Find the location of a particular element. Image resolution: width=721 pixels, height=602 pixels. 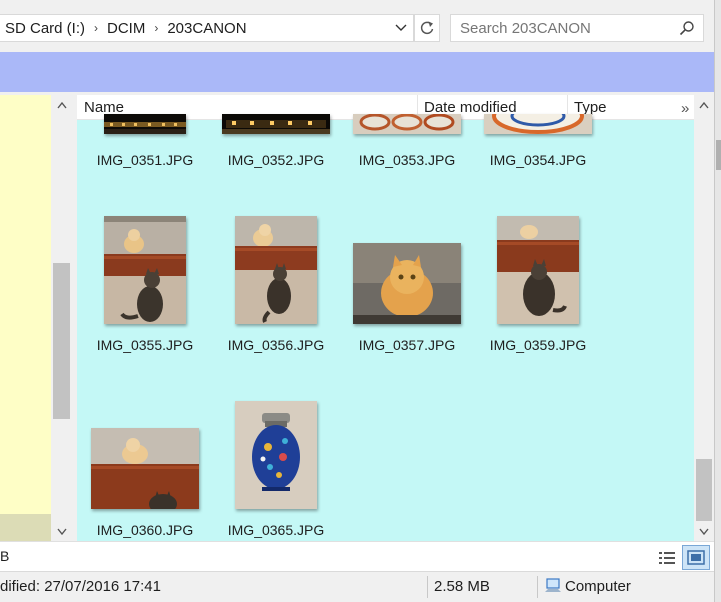

file-item: IMG_0365.JPG is located at coordinates (276, 471).